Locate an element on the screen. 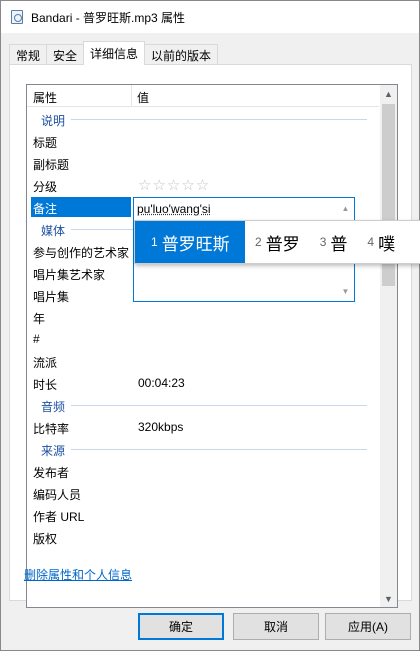 Image resolution: width=420 pixels, height=651 pixels. ime-candidate-4: 4 噗 is located at coordinates (381, 242).